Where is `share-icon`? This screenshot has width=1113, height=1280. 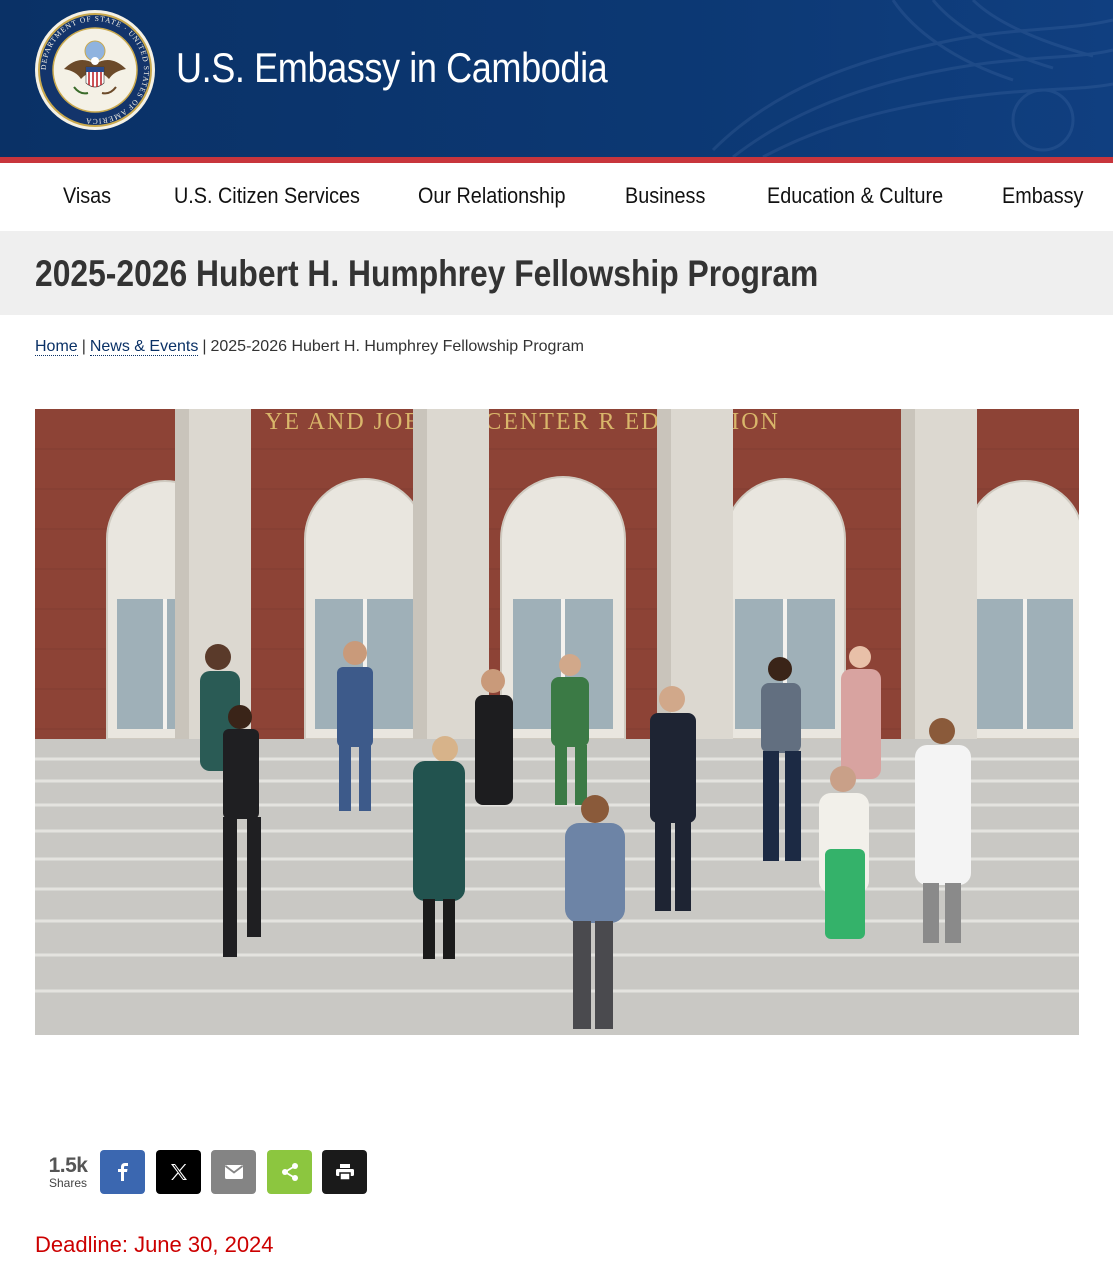
share-icon is located at coordinates (289, 1172).